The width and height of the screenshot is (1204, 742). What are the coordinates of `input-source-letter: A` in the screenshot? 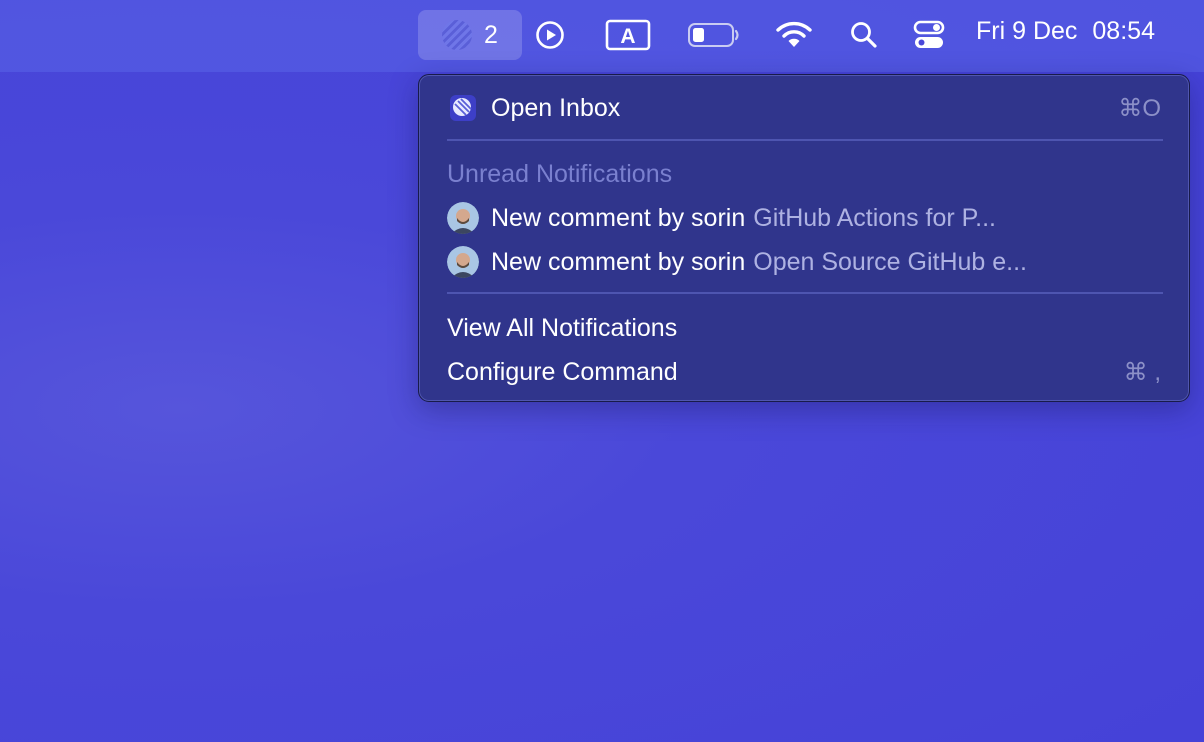 It's located at (627, 36).